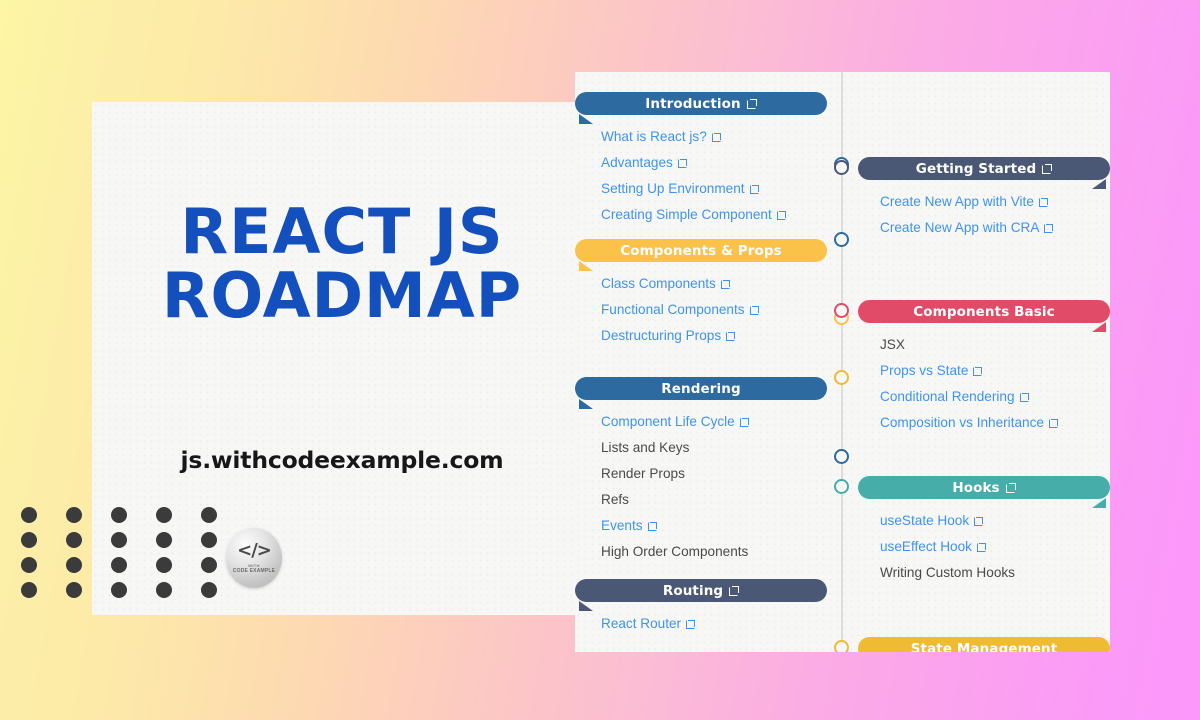 This screenshot has height=720, width=1200. Describe the element at coordinates (976, 487) in the screenshot. I see `section-title: Hooks` at that location.